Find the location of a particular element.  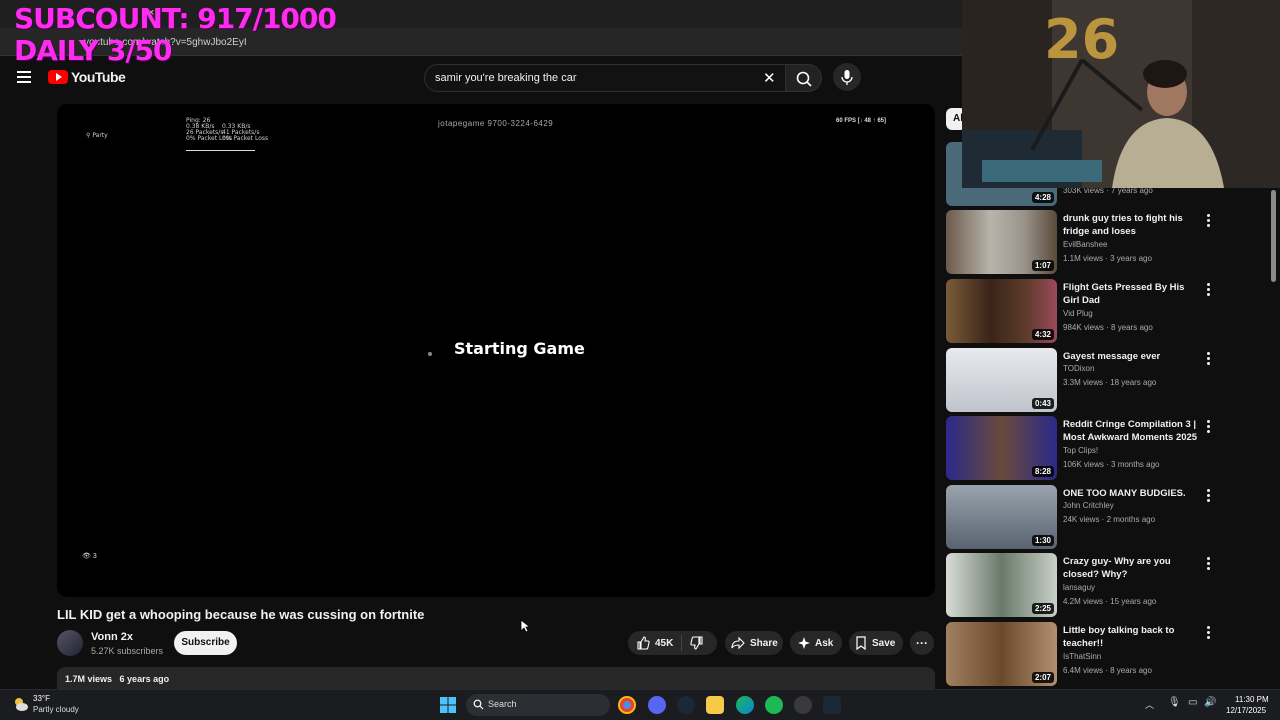

like-dislike-group: 45K is located at coordinates (672, 643).